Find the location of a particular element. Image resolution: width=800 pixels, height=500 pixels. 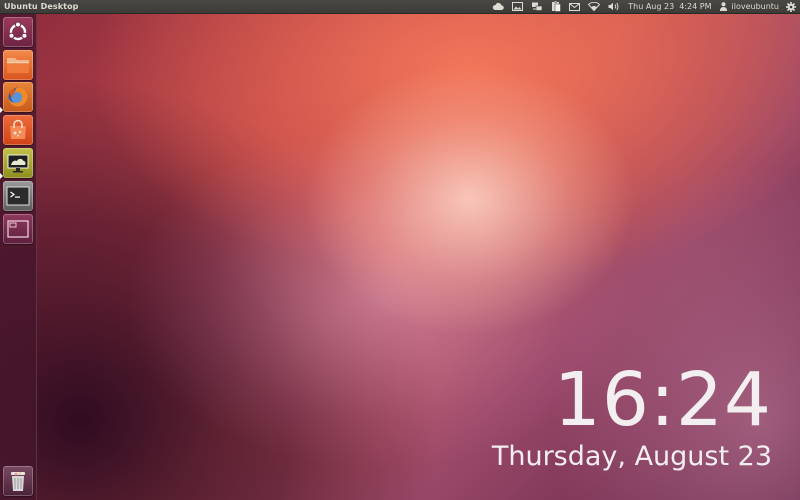

trash-icon is located at coordinates (18, 481).